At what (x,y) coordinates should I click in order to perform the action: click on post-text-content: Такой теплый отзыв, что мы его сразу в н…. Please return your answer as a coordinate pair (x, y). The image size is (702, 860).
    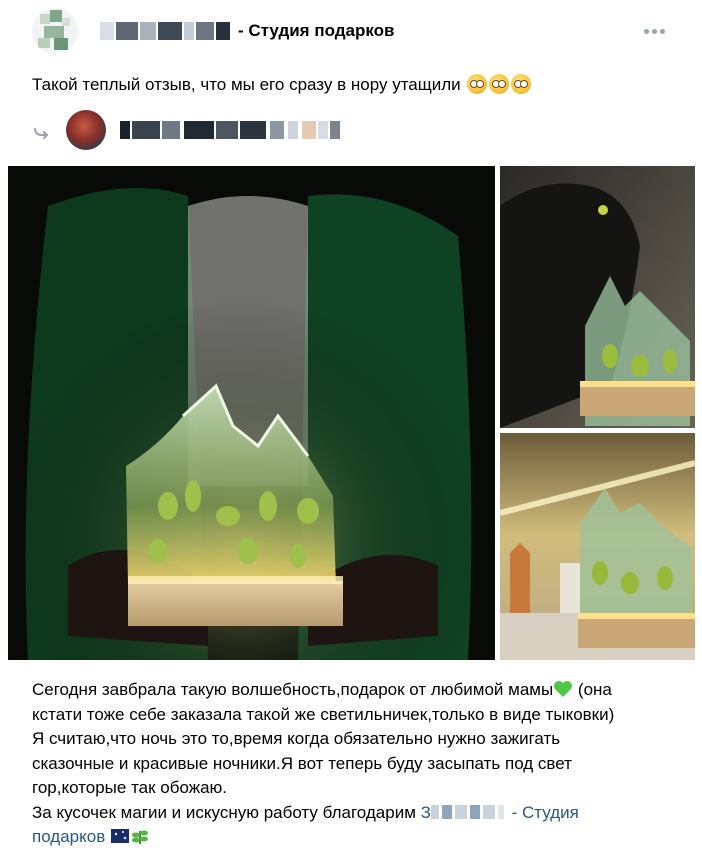
    Looking at the image, I should click on (246, 84).